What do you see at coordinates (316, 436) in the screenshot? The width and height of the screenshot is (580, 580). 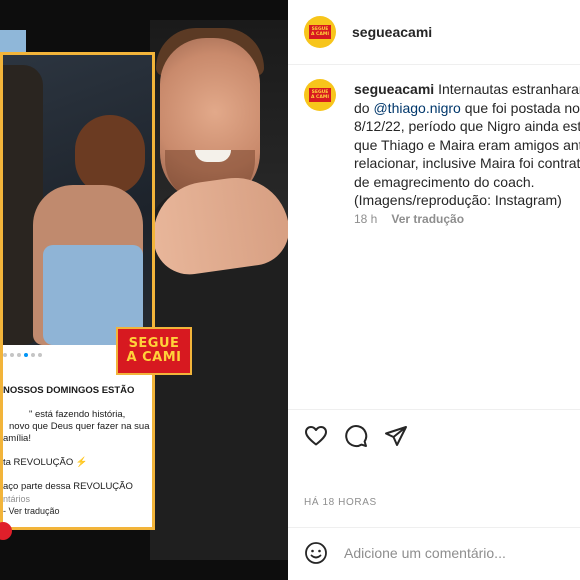 I see `heart-icon` at bounding box center [316, 436].